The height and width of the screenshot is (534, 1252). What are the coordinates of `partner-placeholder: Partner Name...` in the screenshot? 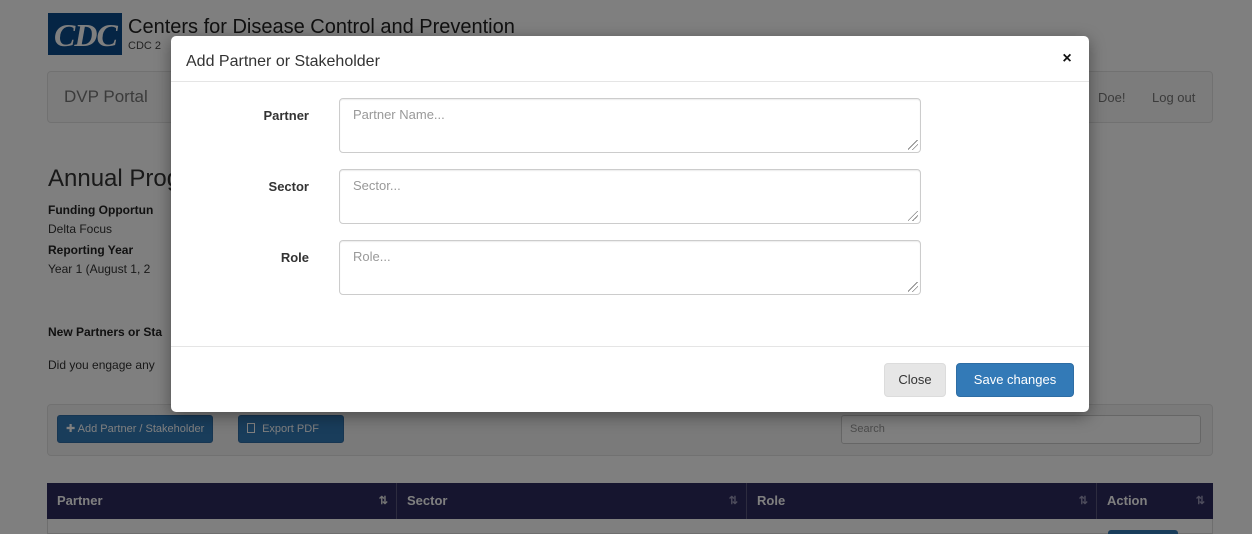 It's located at (399, 114).